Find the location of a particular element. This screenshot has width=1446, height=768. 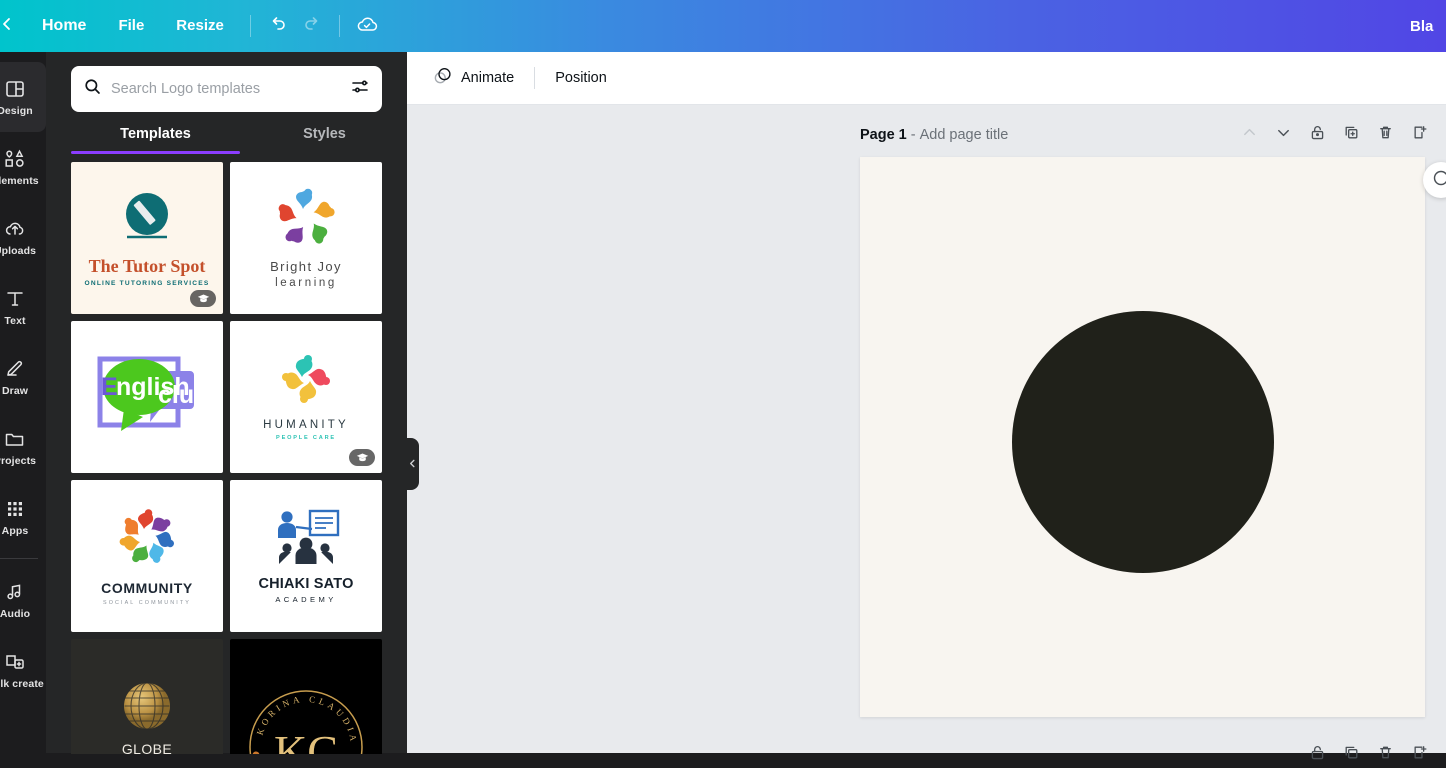

sidebar-item-apps: Apps is located at coordinates (23, 517).